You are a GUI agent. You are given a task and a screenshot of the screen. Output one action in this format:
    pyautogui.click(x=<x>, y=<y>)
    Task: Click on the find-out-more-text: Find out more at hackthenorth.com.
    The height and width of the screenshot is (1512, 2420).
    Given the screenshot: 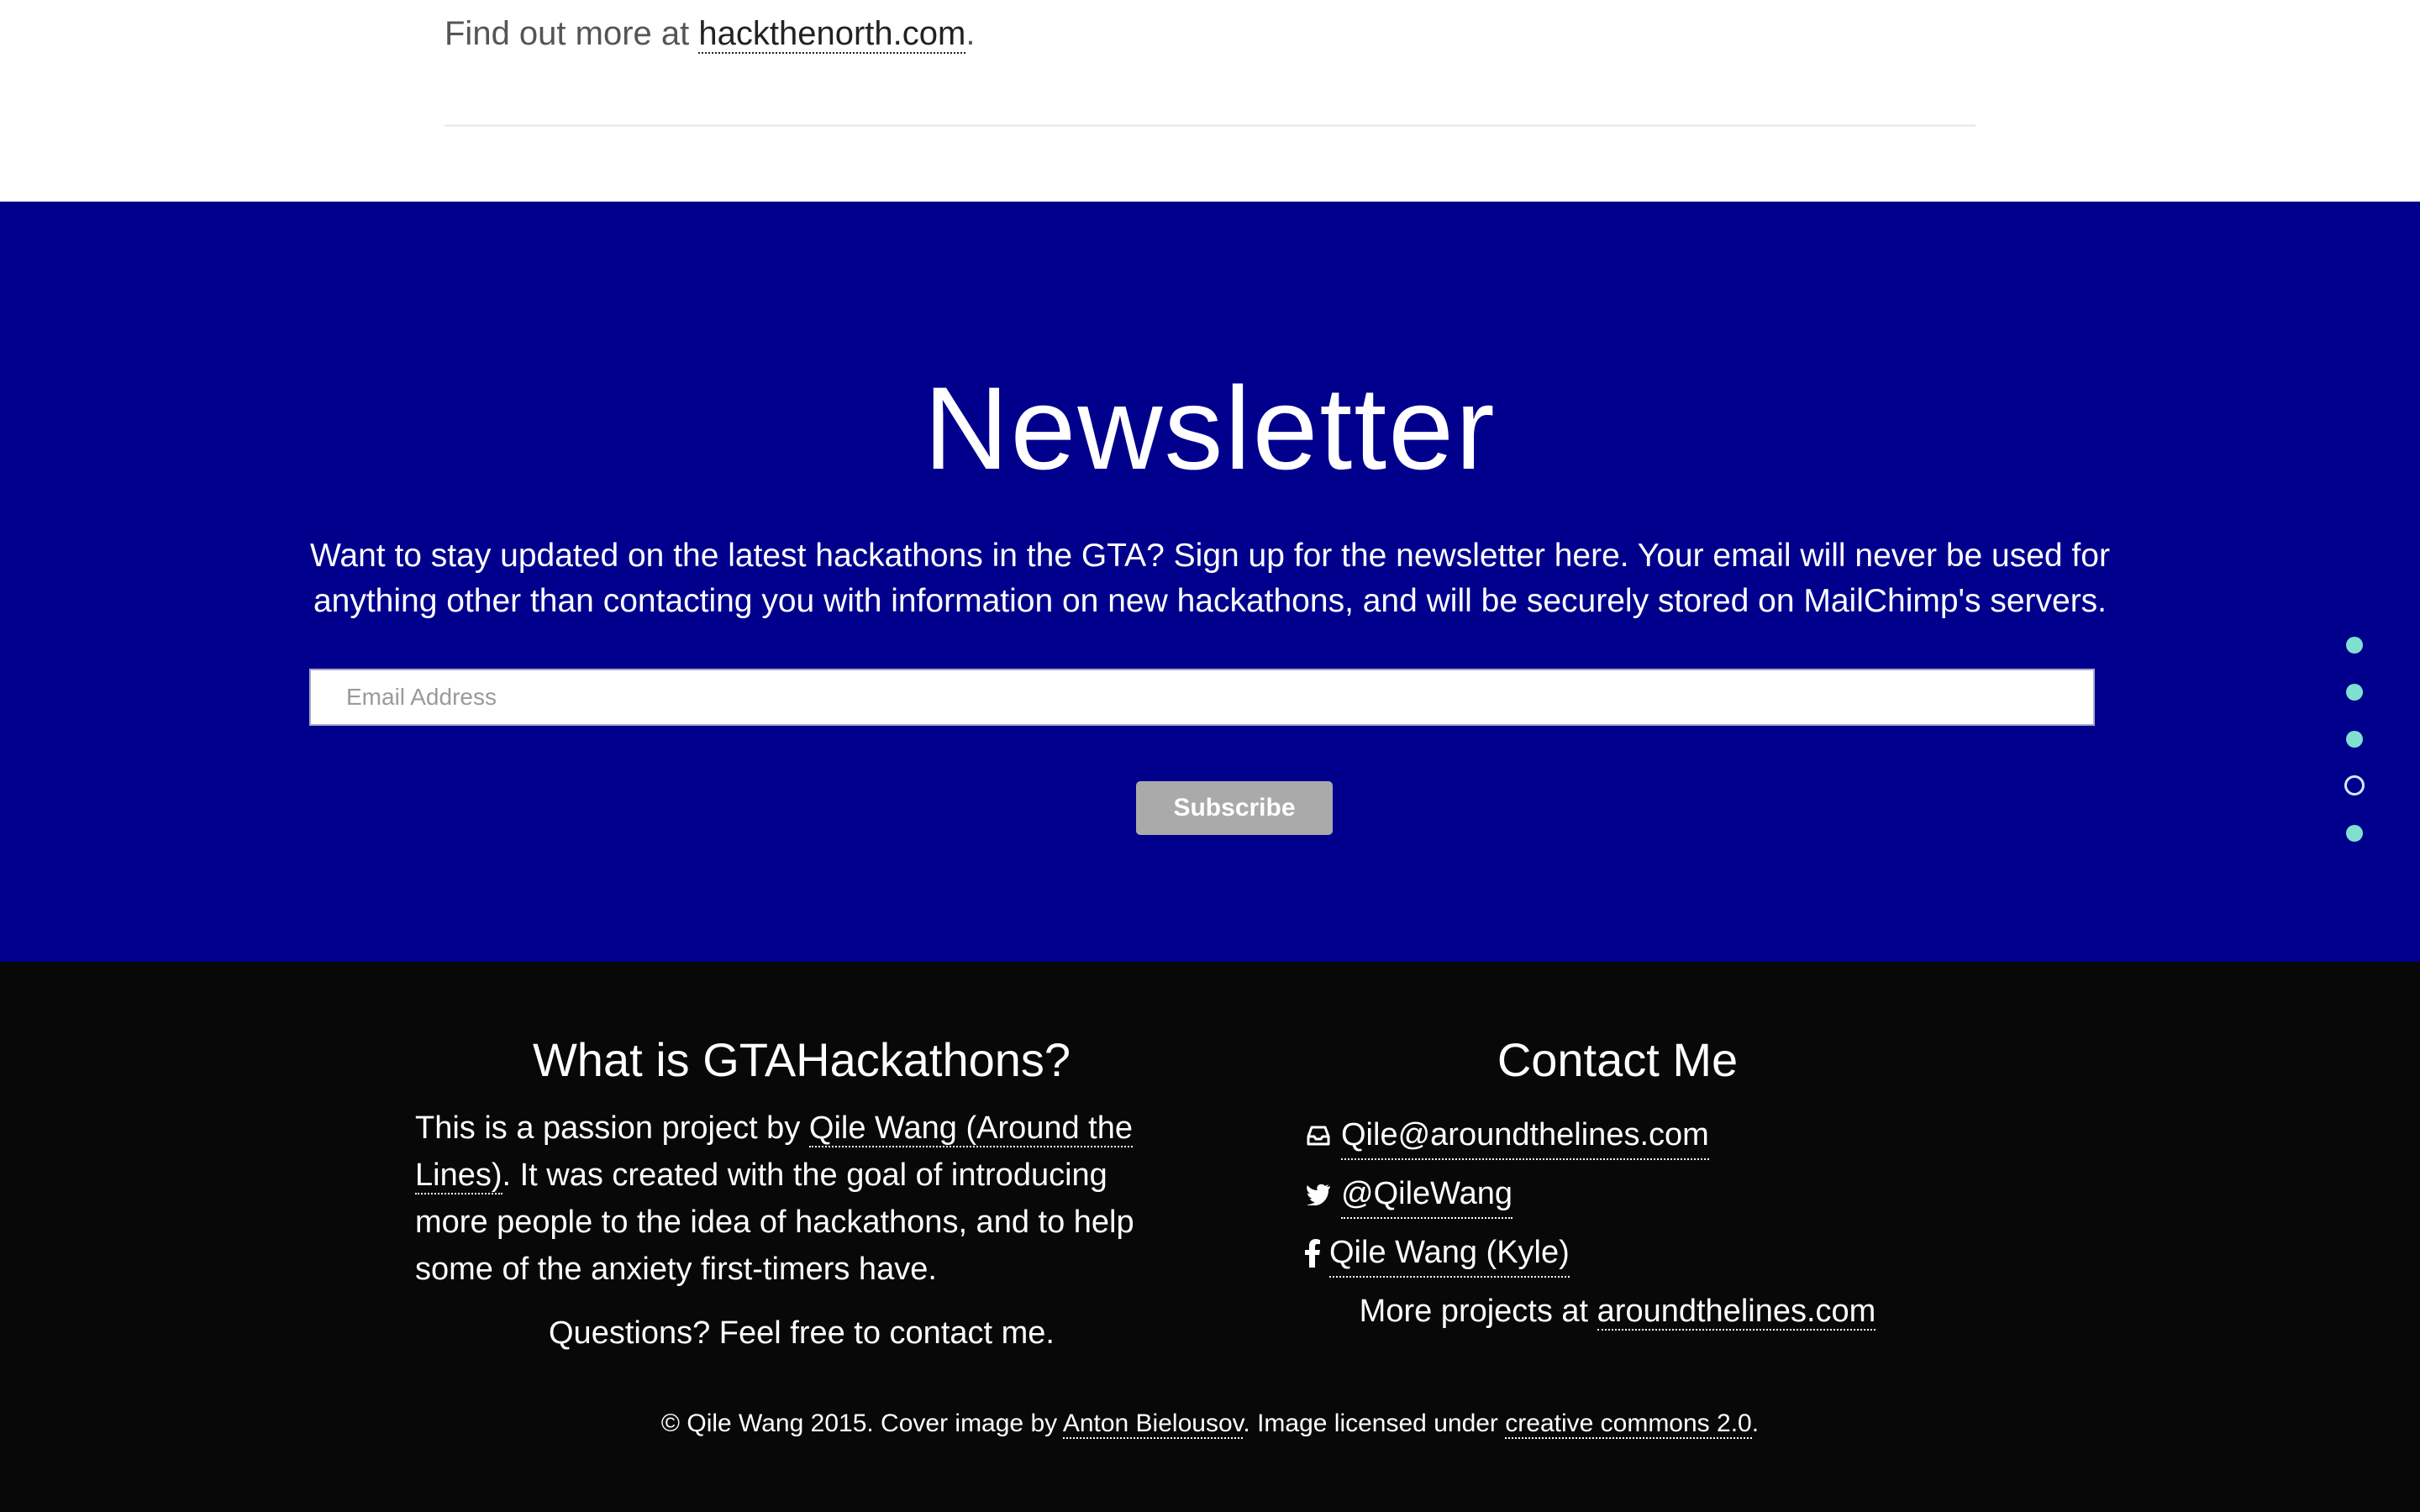 What is the action you would take?
    pyautogui.click(x=710, y=34)
    